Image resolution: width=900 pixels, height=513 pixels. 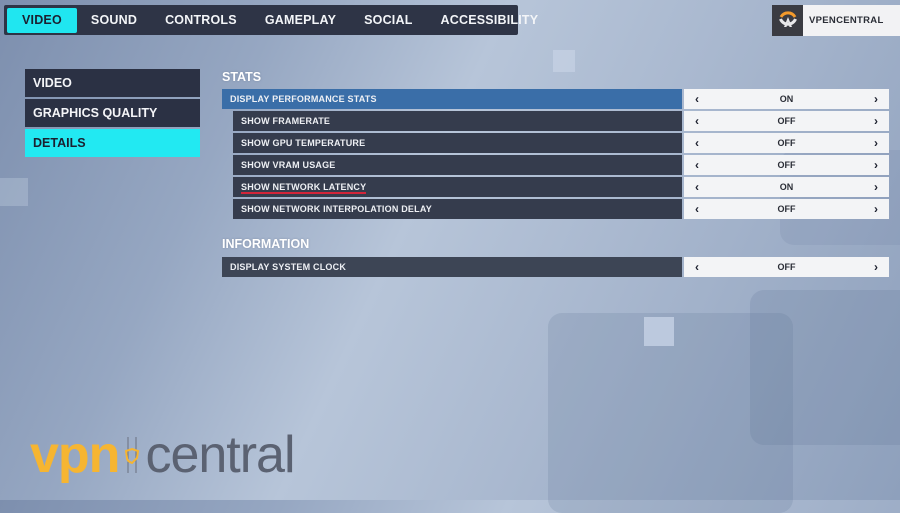 I want to click on watermark-central: central, so click(x=220, y=455).